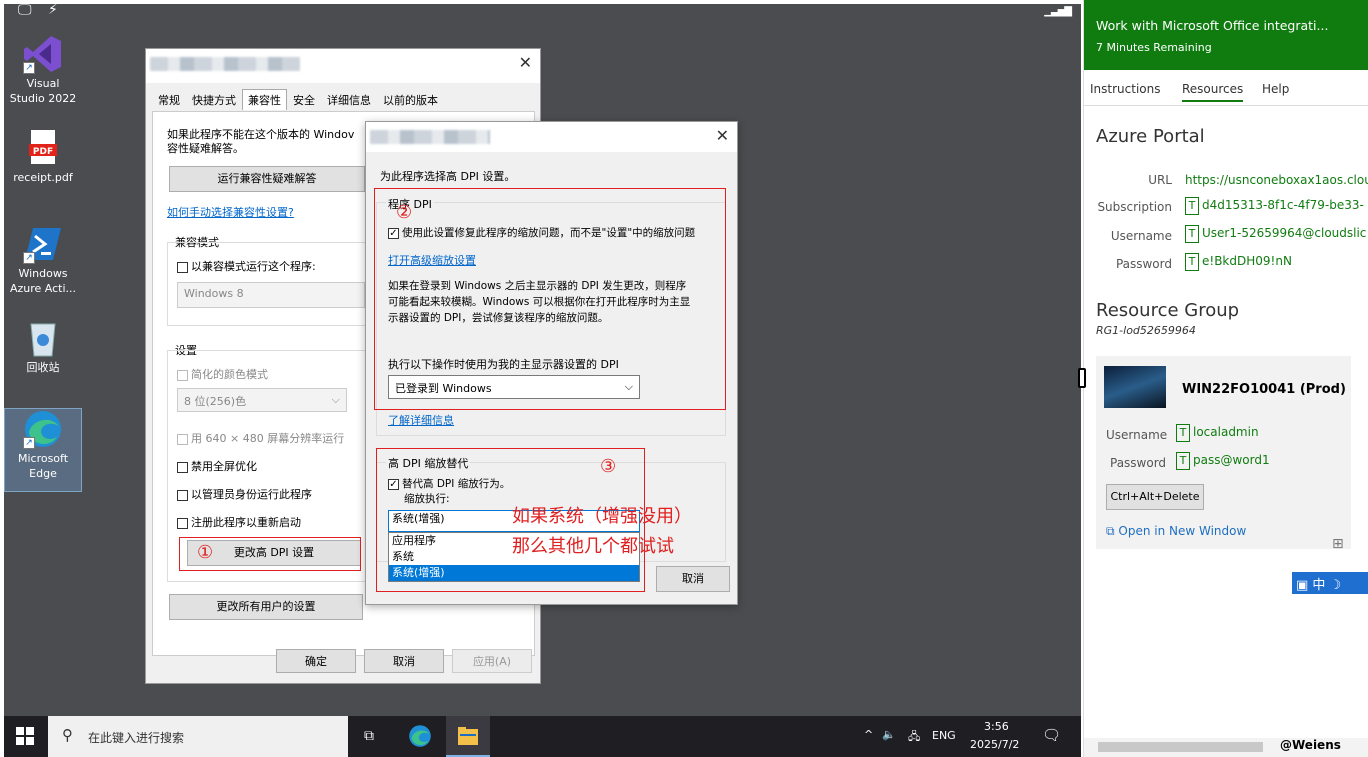  Describe the element at coordinates (251, 494) in the screenshot. I see `checkbox-label: 以管理员身份运行此程序` at that location.